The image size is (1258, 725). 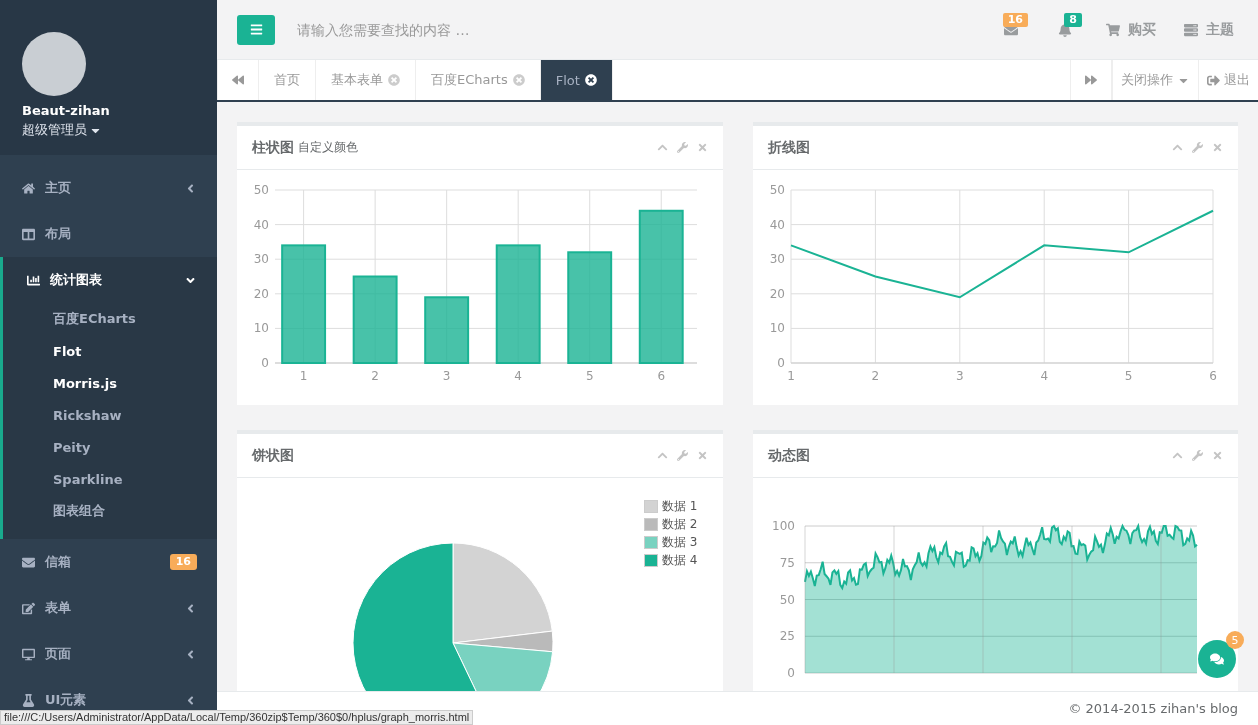 What do you see at coordinates (1113, 29) in the screenshot?
I see `cart-icon` at bounding box center [1113, 29].